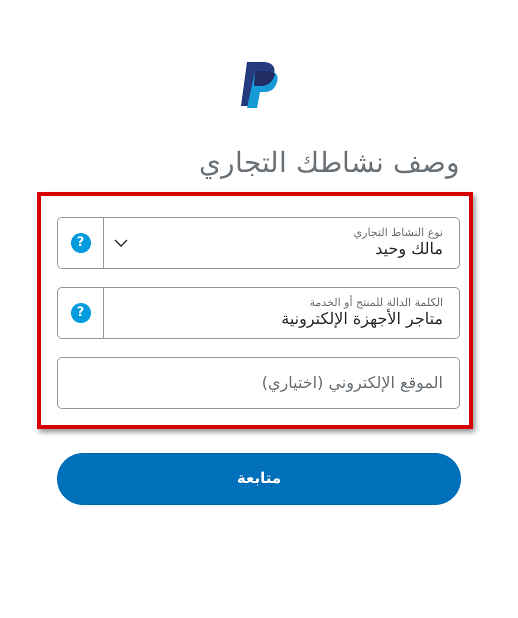  I want to click on logo-icon, so click(259, 85).